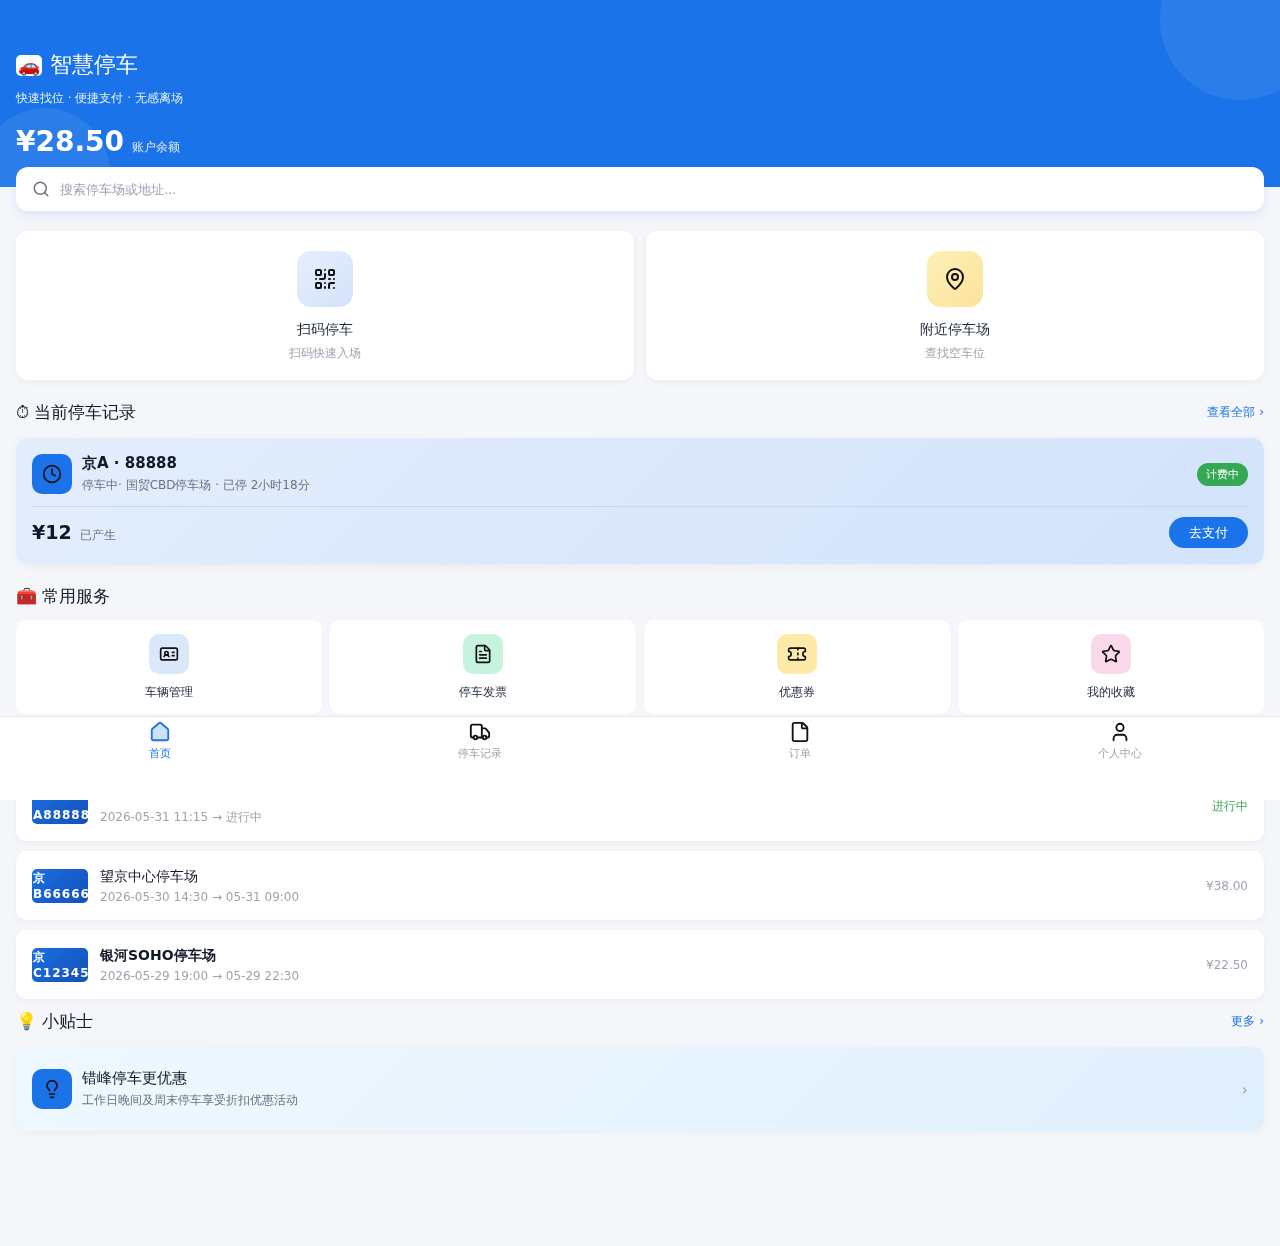 The image size is (1280, 1246). Describe the element at coordinates (1227, 964) in the screenshot. I see `record-price: ¥22.50` at that location.